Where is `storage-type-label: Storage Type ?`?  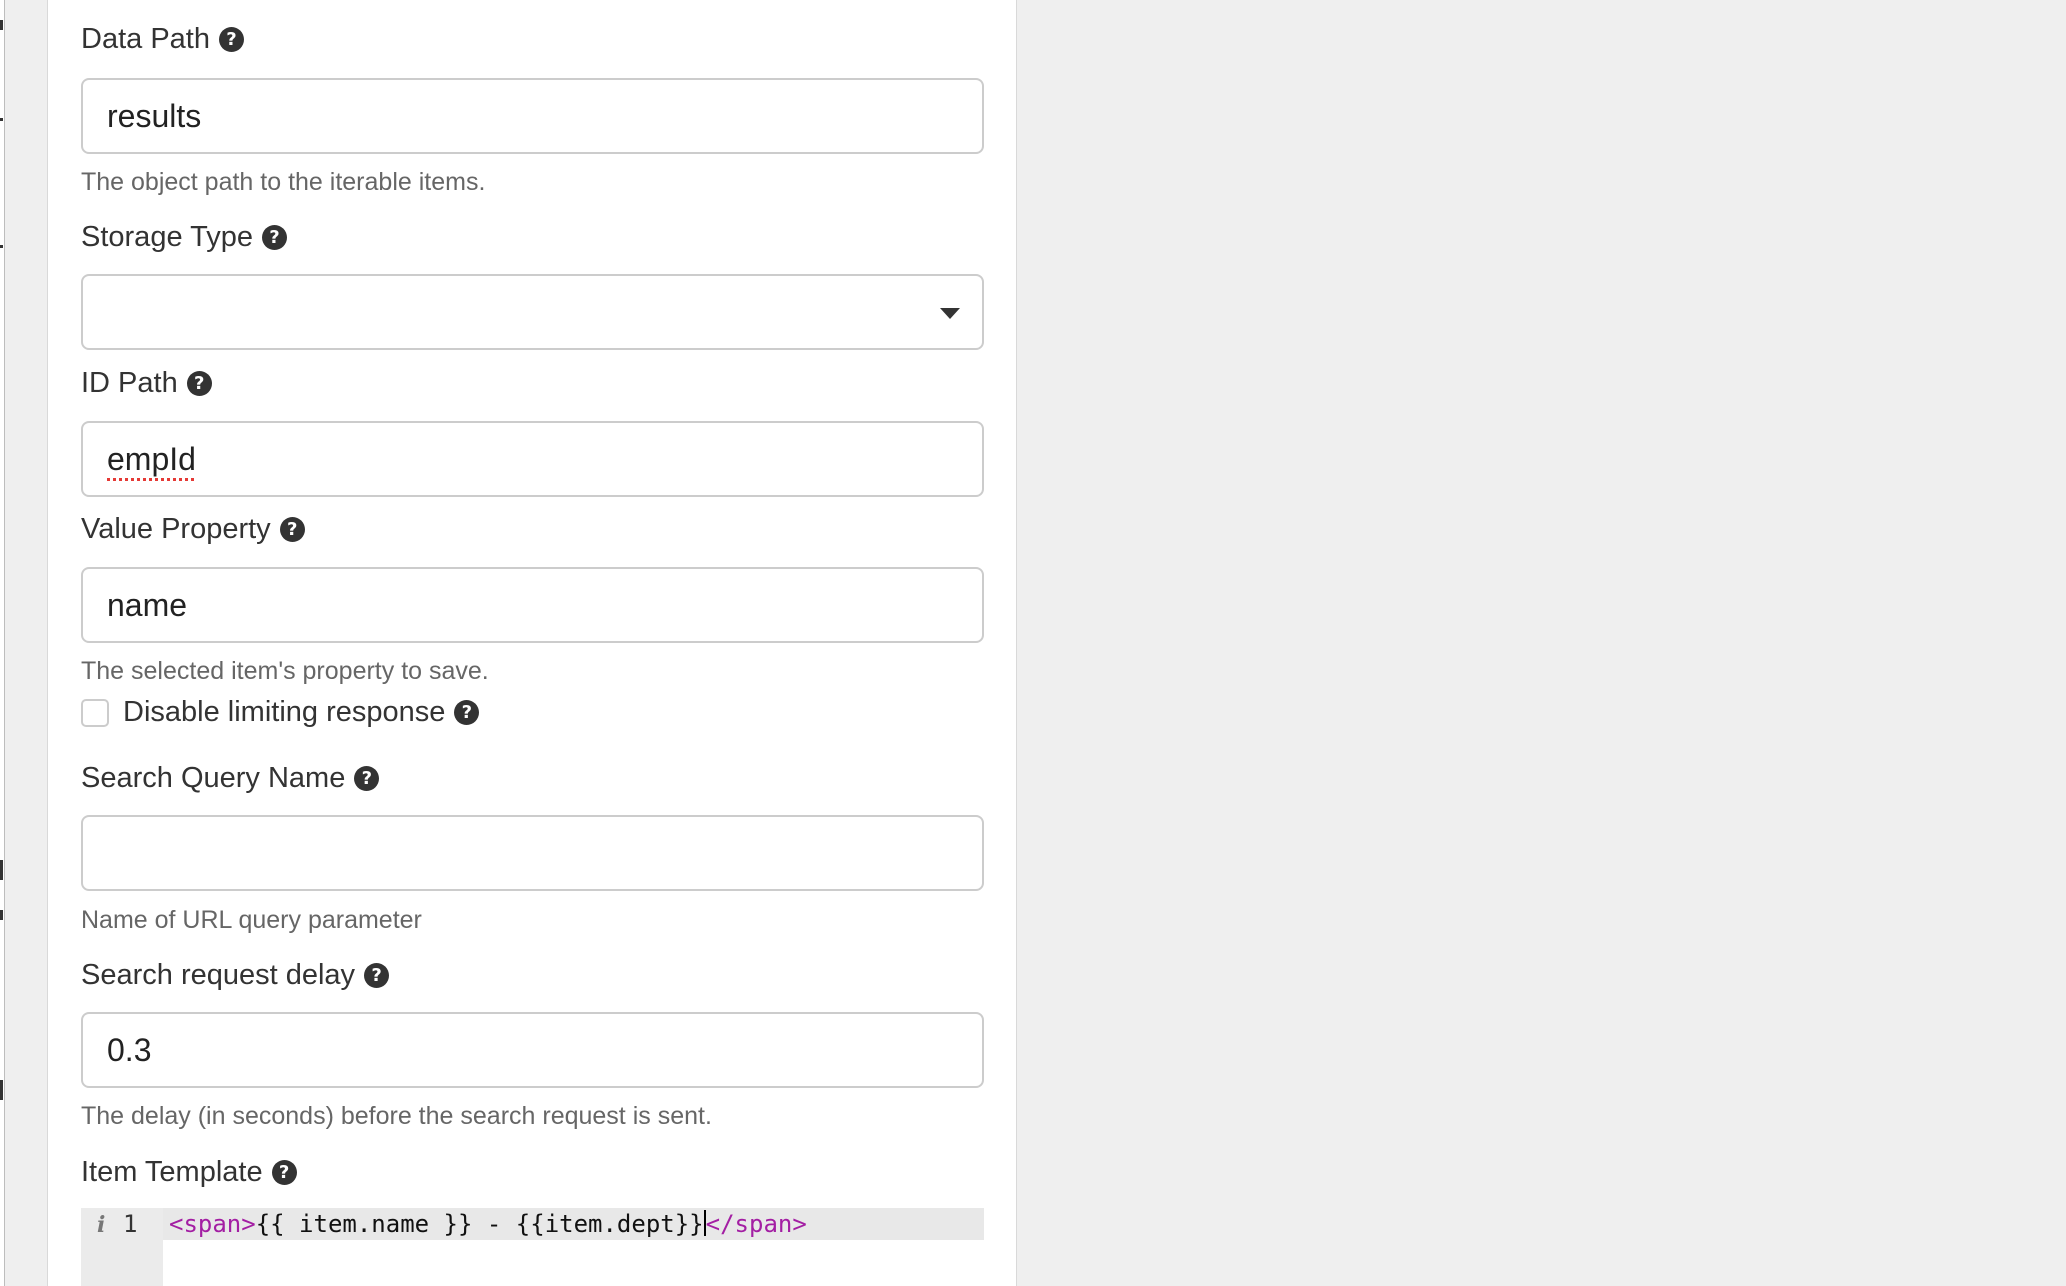
storage-type-label: Storage Type ? is located at coordinates (184, 237).